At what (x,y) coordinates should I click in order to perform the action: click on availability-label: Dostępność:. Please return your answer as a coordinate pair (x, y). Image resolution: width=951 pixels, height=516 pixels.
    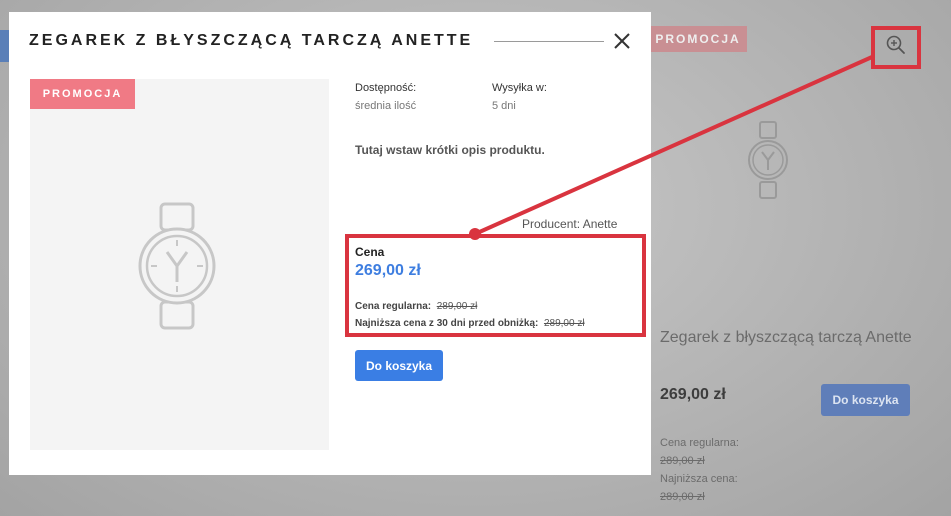
    Looking at the image, I should click on (386, 88).